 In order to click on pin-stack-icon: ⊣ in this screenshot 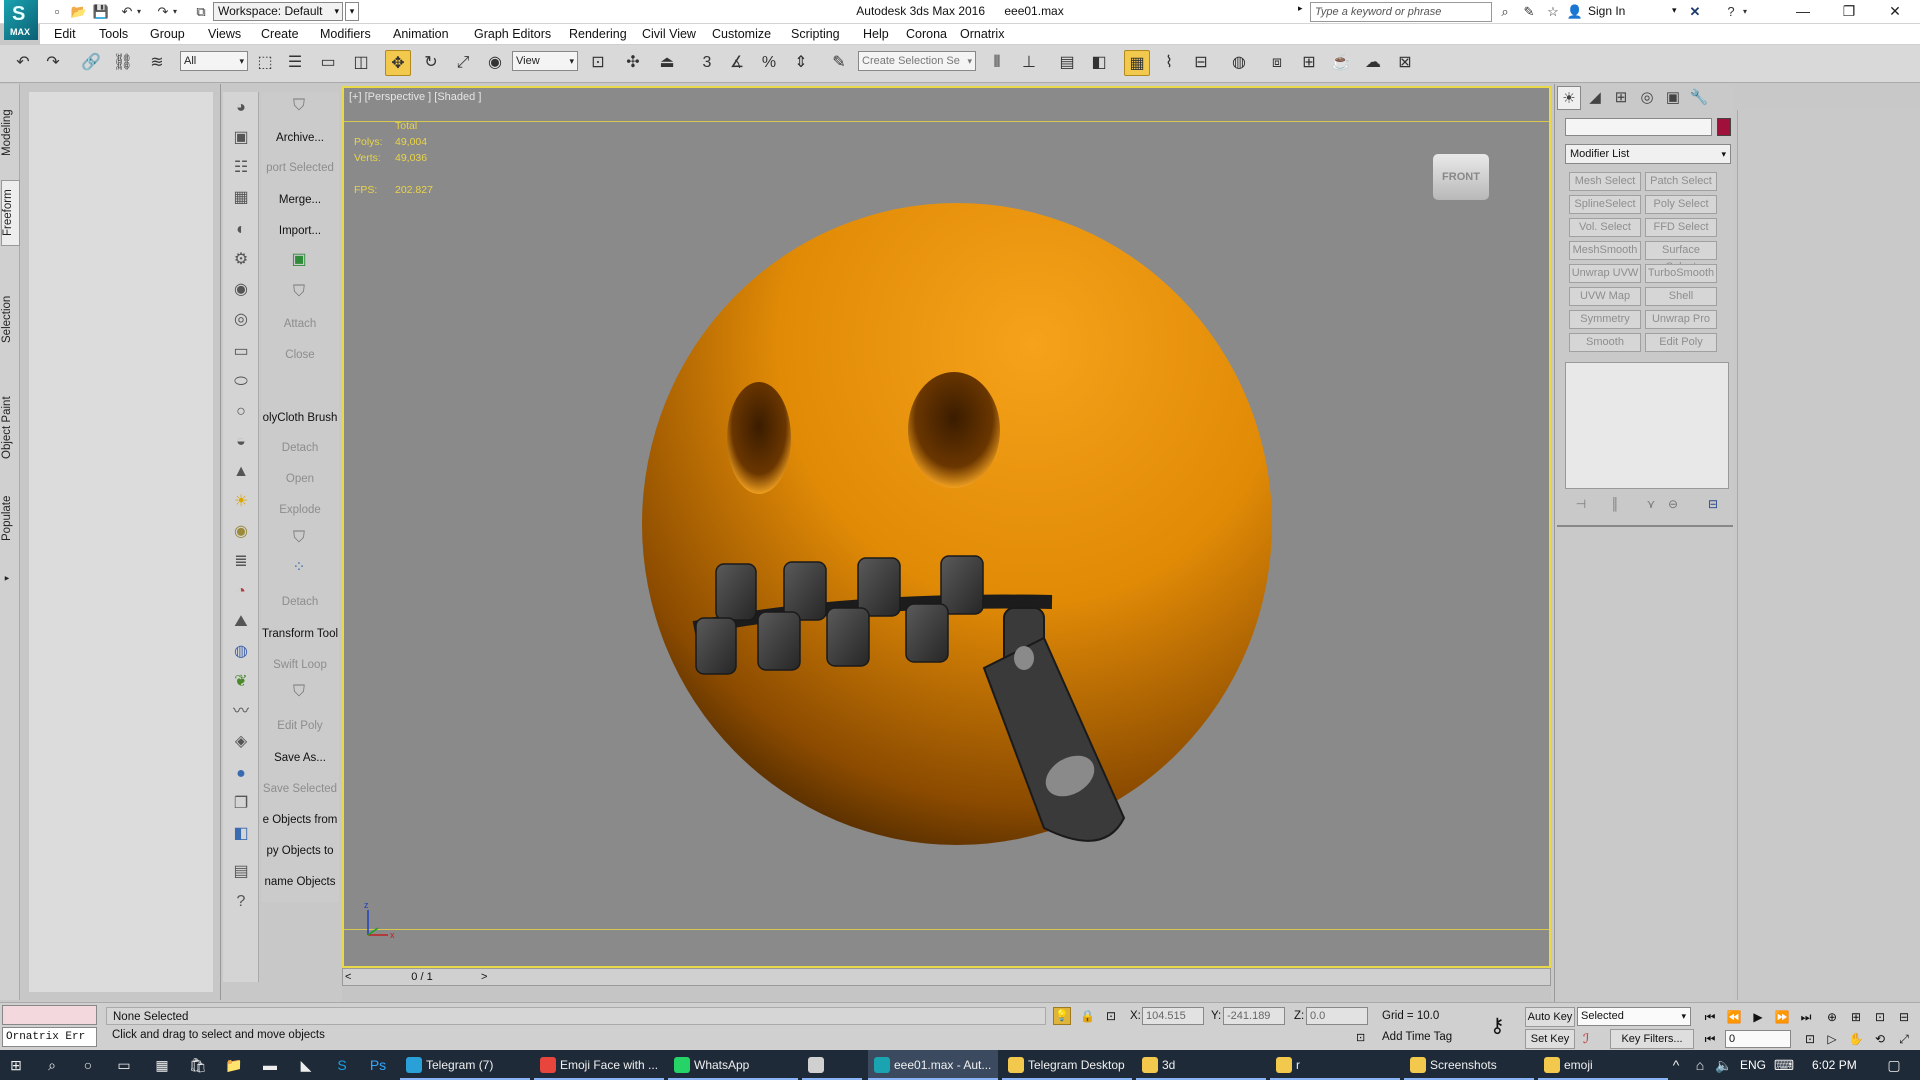, I will do `click(1581, 504)`.